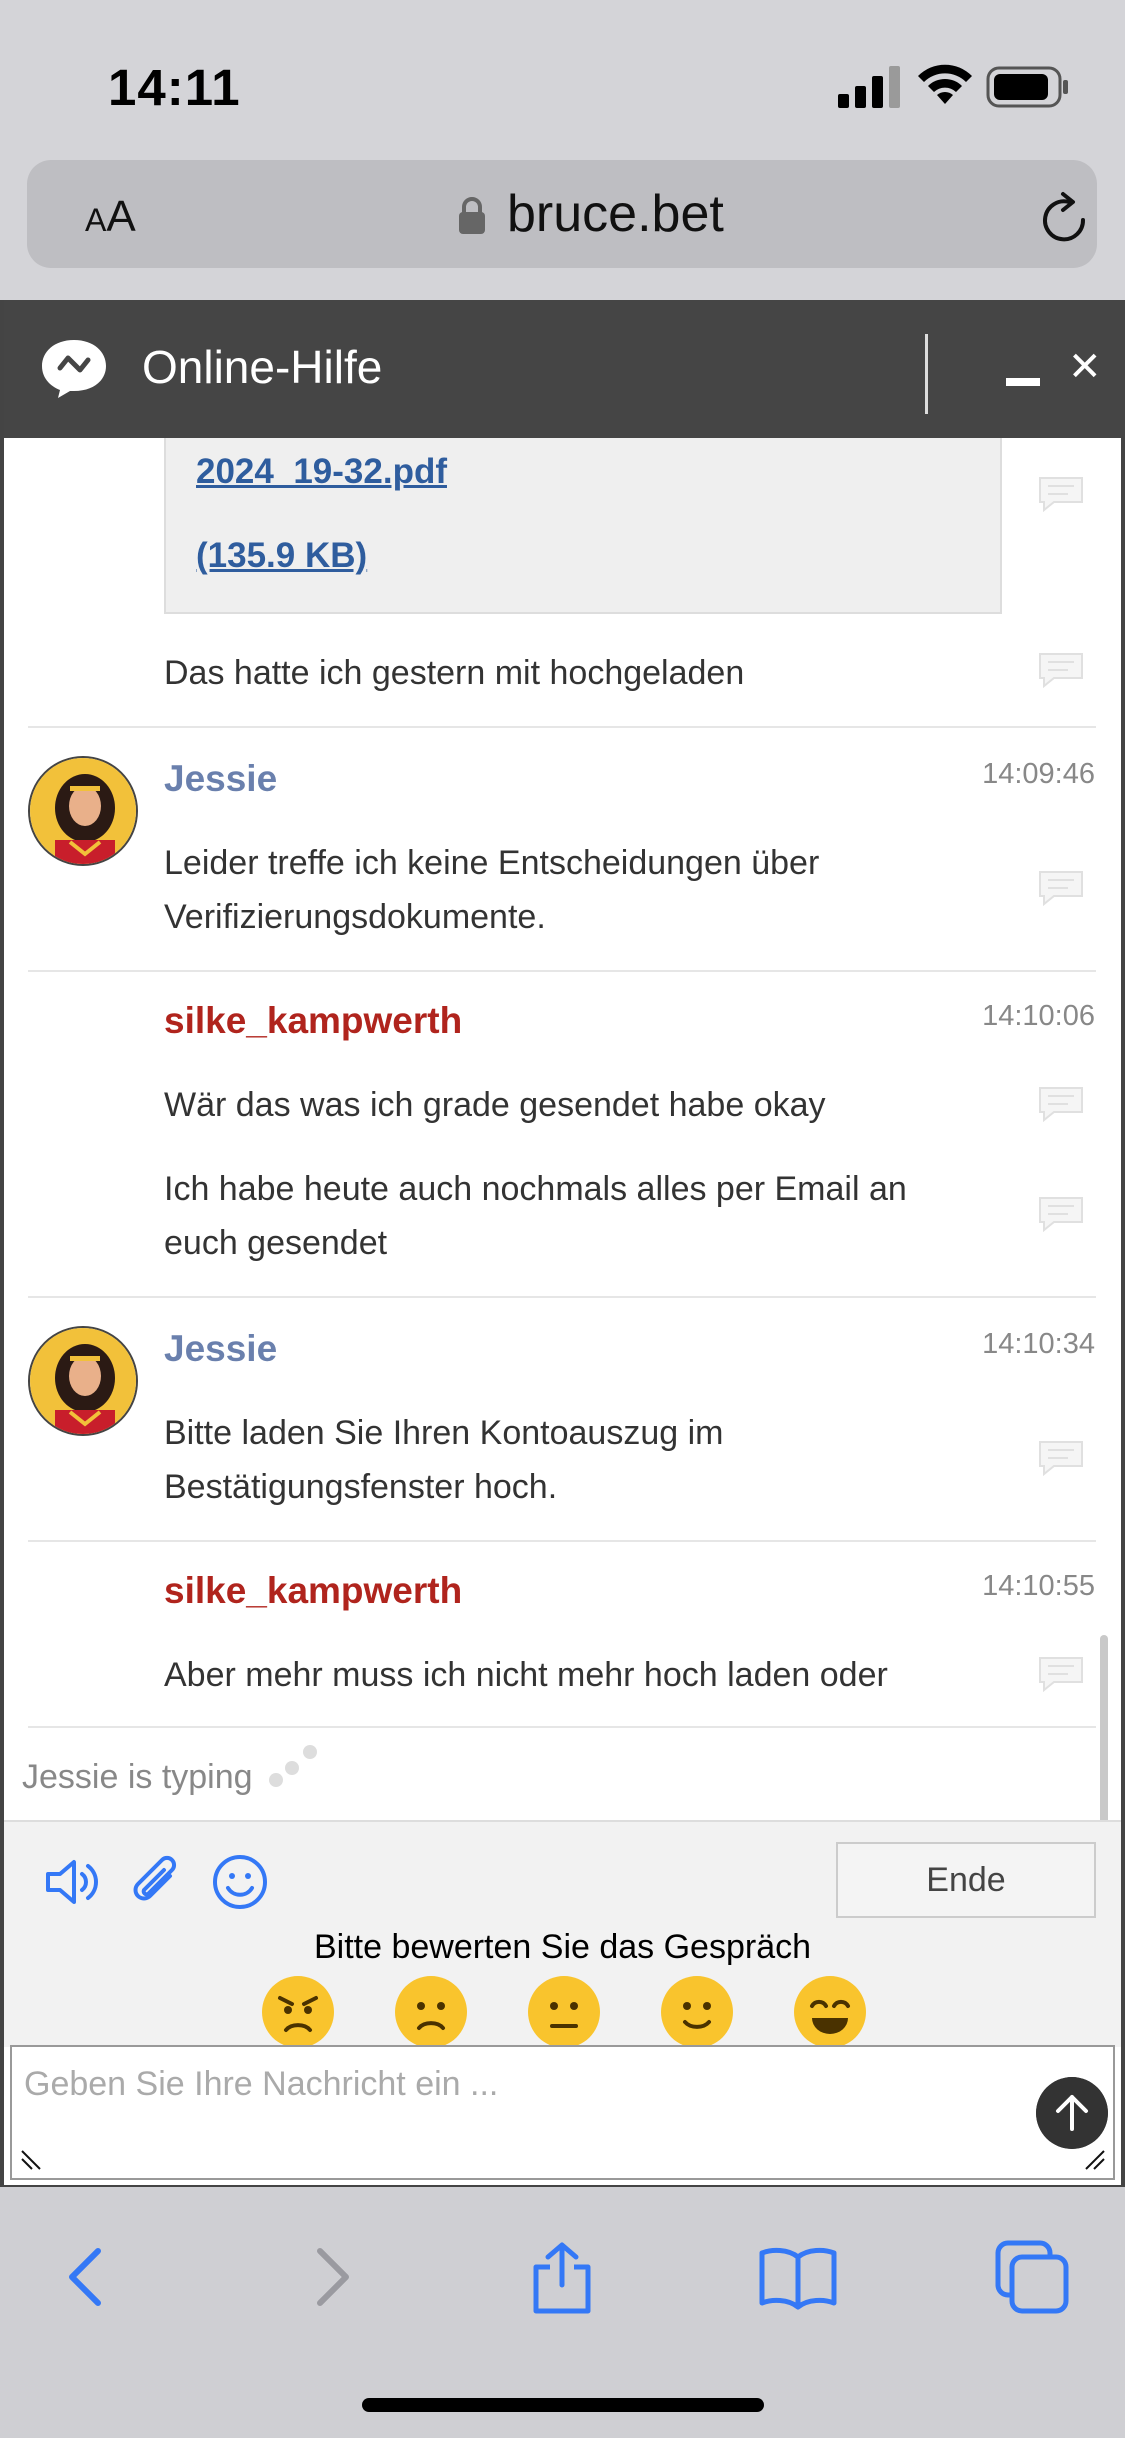 This screenshot has height=2438, width=1125. Describe the element at coordinates (1038, 1344) in the screenshot. I see `message-timestamp: 14:10:34` at that location.